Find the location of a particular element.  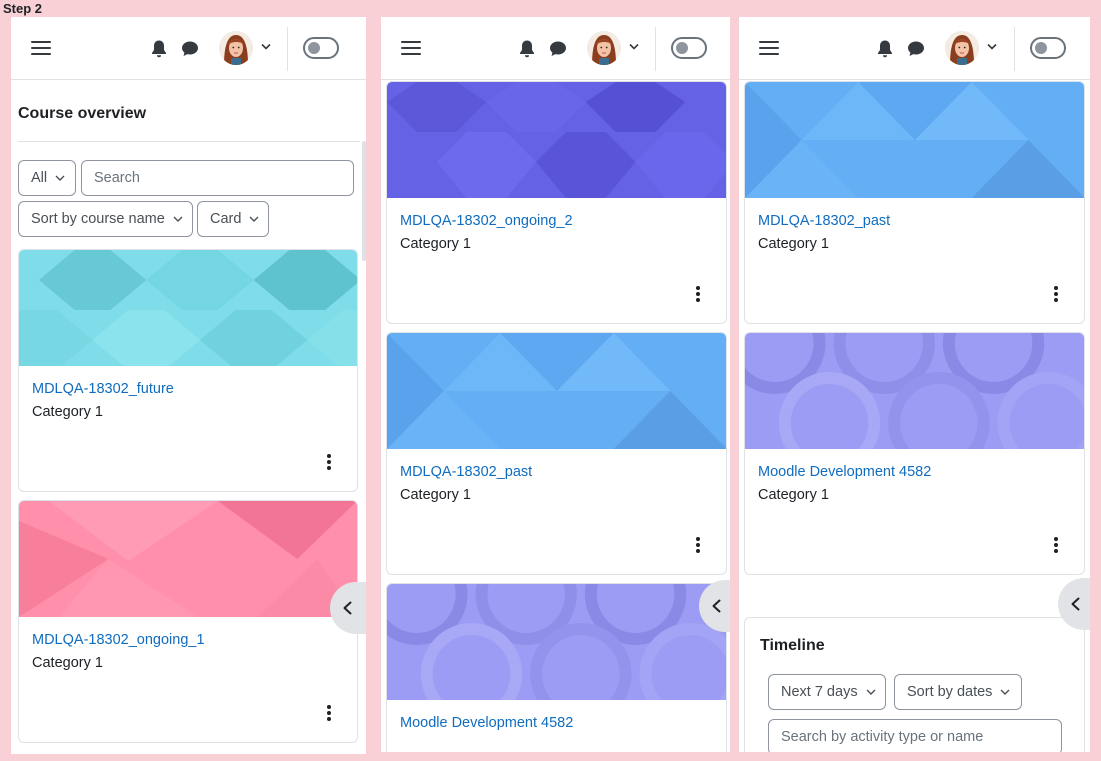

timeline-range-label: Next 7 days is located at coordinates (819, 692).